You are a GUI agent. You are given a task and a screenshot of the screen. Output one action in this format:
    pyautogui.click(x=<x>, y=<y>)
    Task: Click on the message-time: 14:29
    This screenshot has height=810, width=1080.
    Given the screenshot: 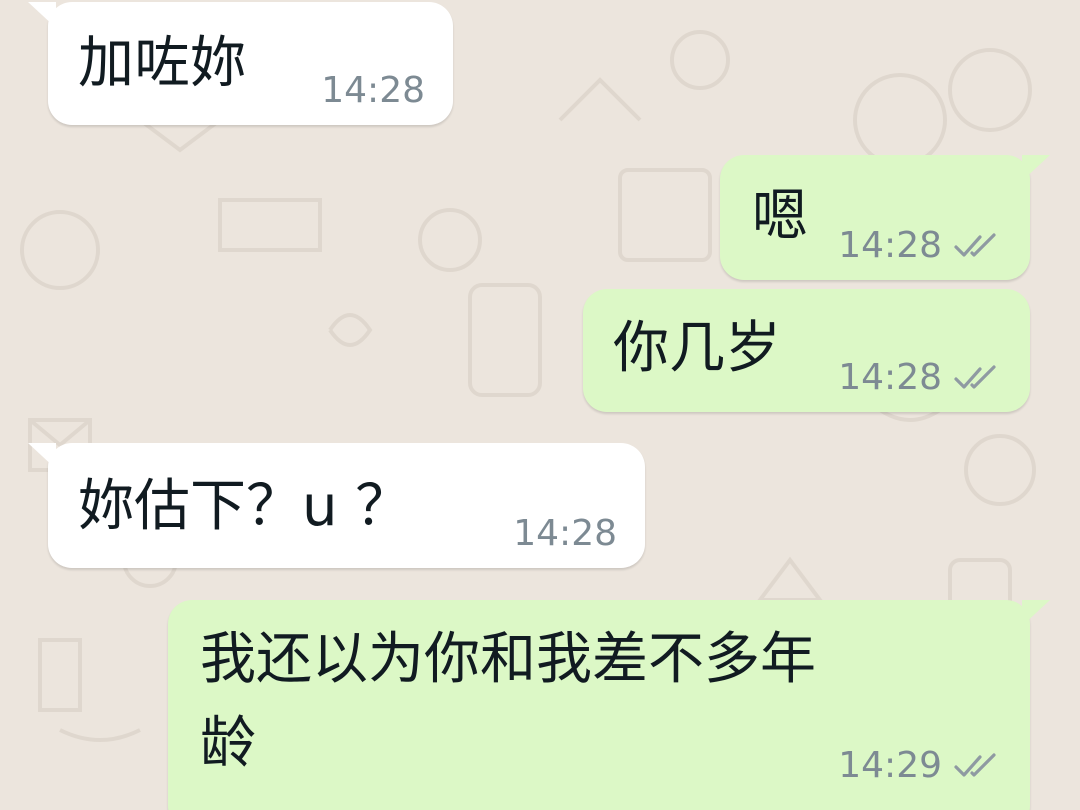 What is the action you would take?
    pyautogui.click(x=890, y=765)
    